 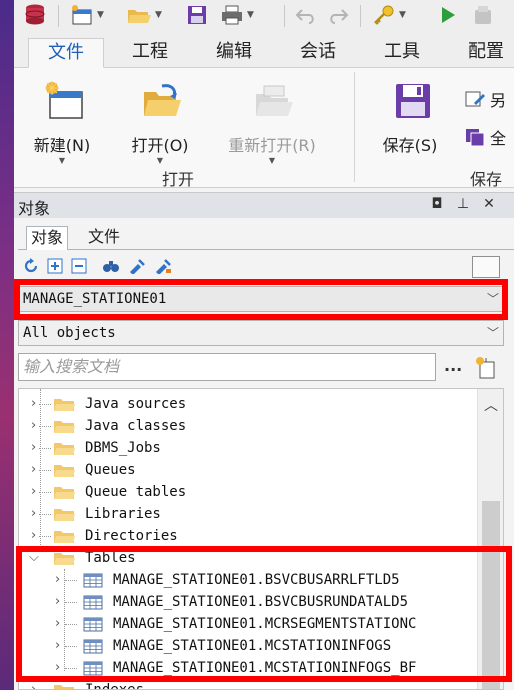 What do you see at coordinates (498, 100) in the screenshot?
I see `save-as-label: 另` at bounding box center [498, 100].